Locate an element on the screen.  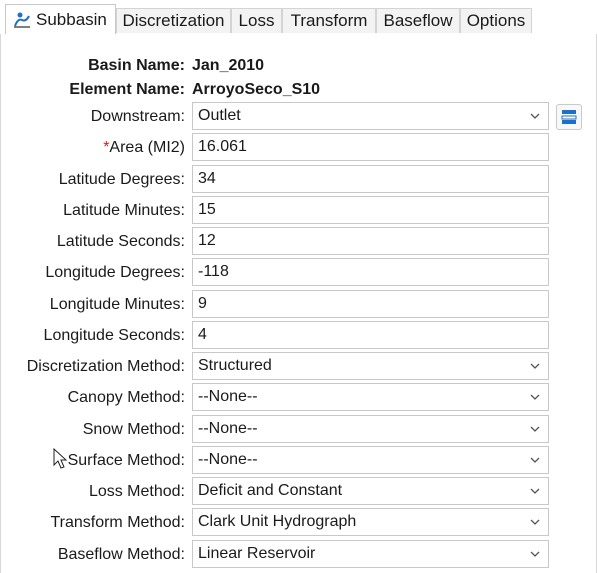
downstream-value: Outlet is located at coordinates (219, 115).